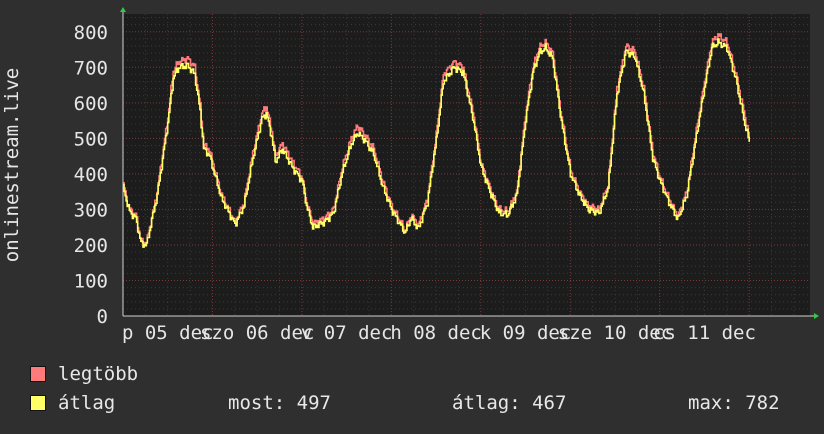  Describe the element at coordinates (347, 333) in the screenshot. I see `x-tick-label: v 07 dec` at that location.